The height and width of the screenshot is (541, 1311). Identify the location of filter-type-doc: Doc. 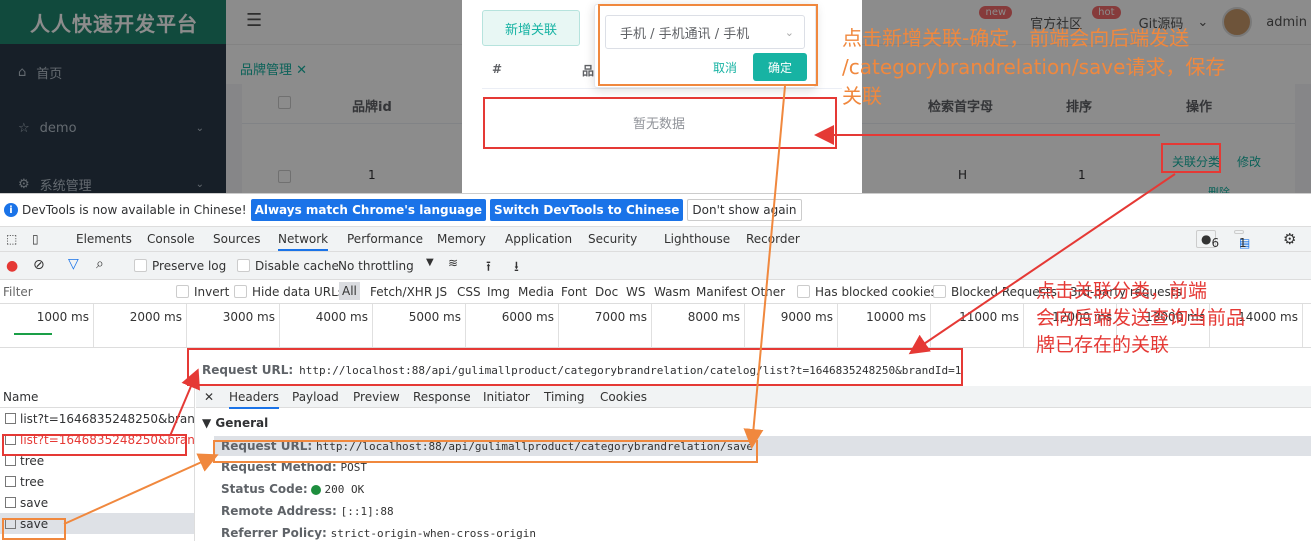
(606, 292).